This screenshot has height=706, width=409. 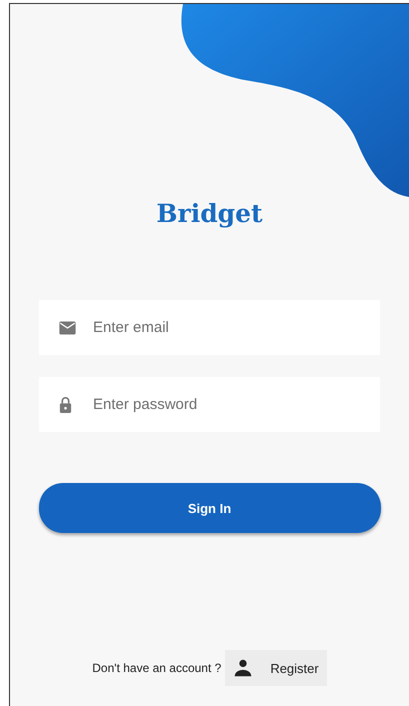 I want to click on account-prompt: Don't have an account ?, so click(x=157, y=668).